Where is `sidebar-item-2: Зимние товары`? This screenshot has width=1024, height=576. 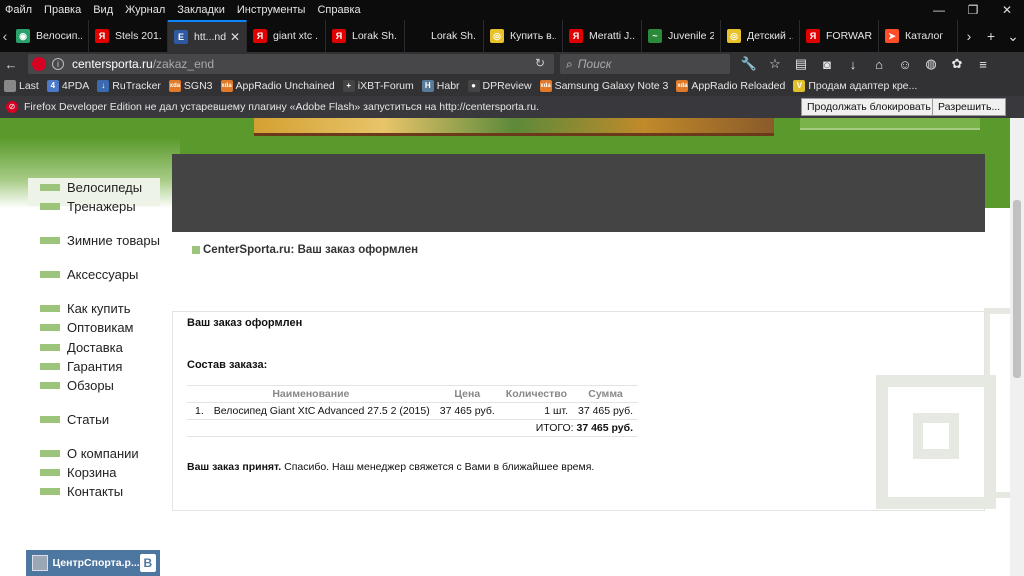 sidebar-item-2: Зимние товары is located at coordinates (100, 240).